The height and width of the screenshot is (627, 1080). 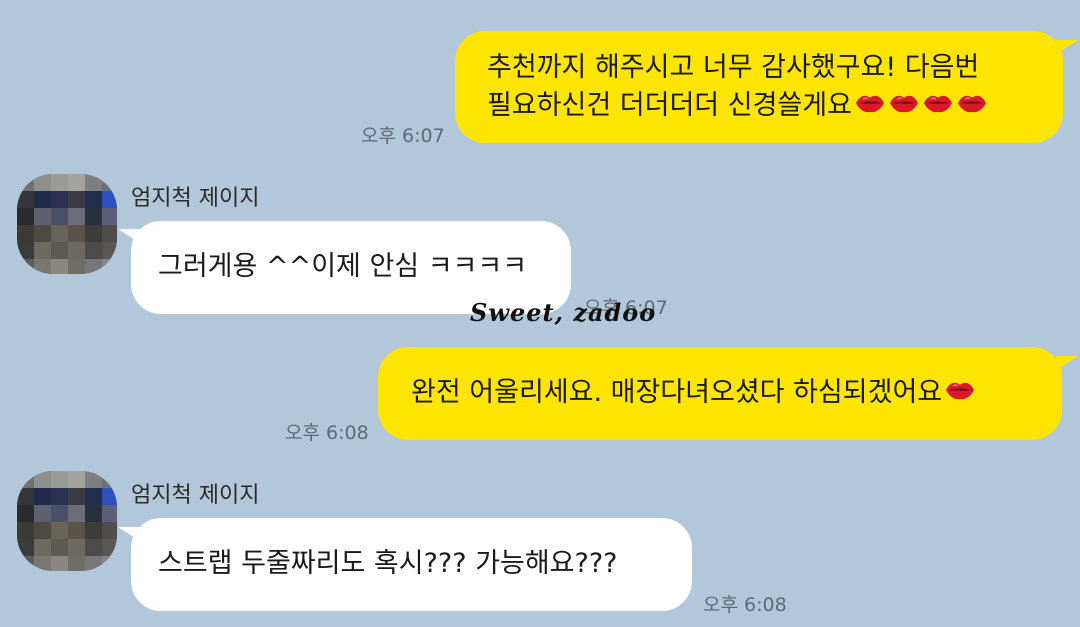 What do you see at coordinates (343, 266) in the screenshot?
I see `message-text: 그러게용 ^^이제 안심 ㅋㅋㅋㅋ` at bounding box center [343, 266].